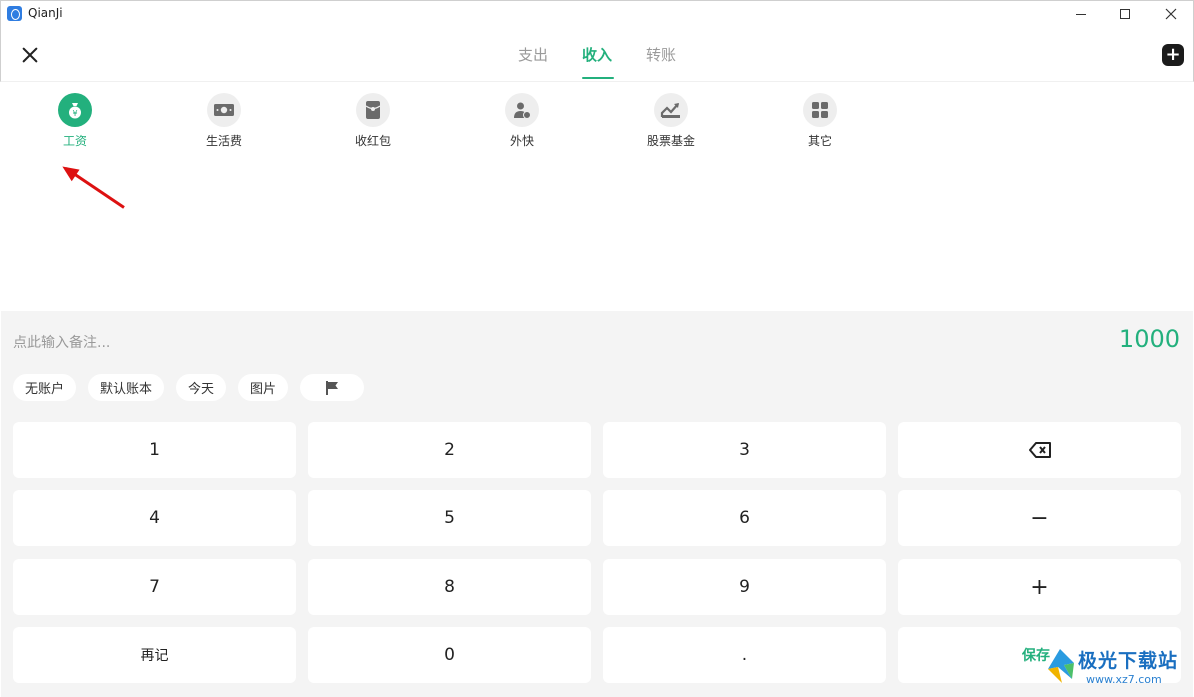  I want to click on tab-income: 收入, so click(597, 54).